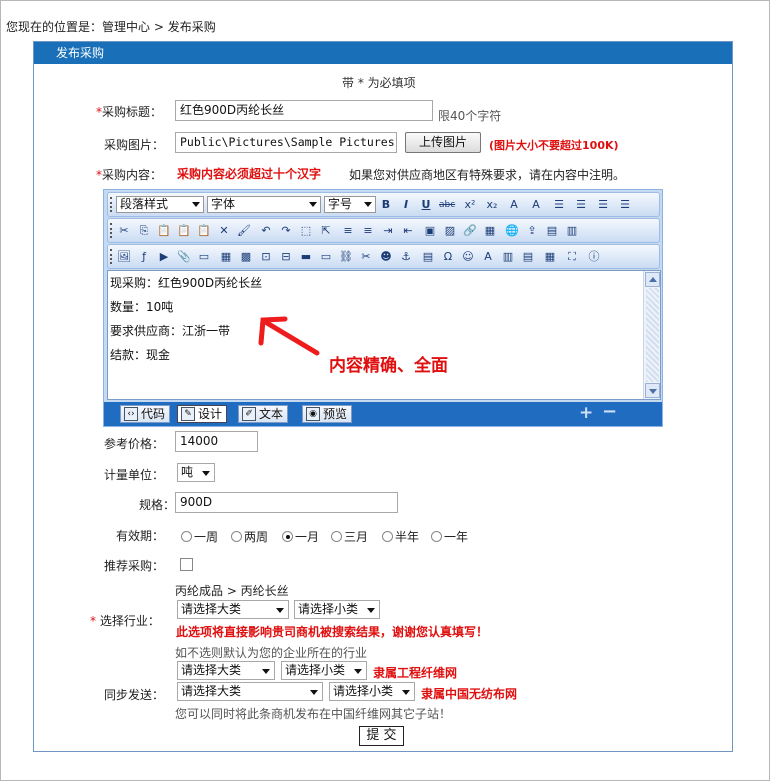 The height and width of the screenshot is (781, 770). I want to click on indent-icon: ⇥, so click(388, 231).